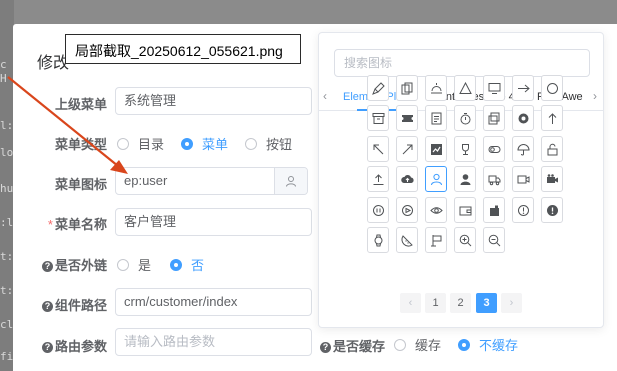  Describe the element at coordinates (435, 303) in the screenshot. I see `pager-page-1: 1` at that location.